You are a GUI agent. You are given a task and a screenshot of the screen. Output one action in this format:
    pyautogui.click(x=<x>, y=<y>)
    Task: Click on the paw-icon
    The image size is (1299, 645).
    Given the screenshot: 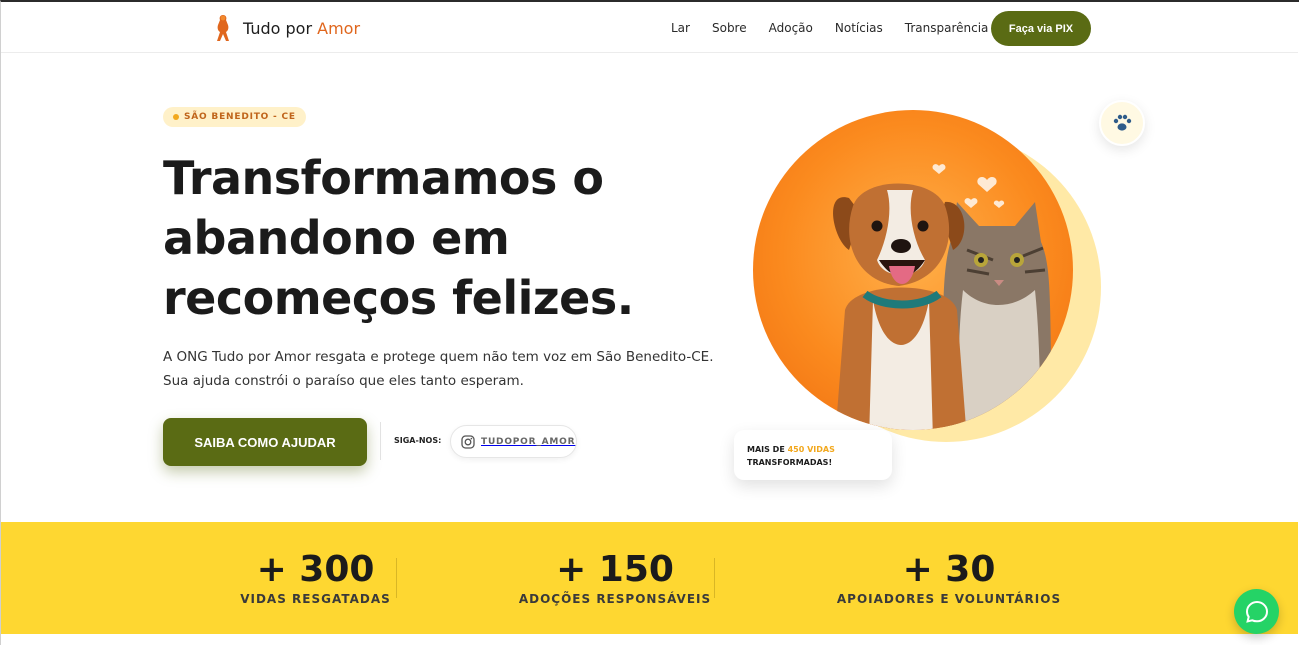 What is the action you would take?
    pyautogui.click(x=1122, y=122)
    